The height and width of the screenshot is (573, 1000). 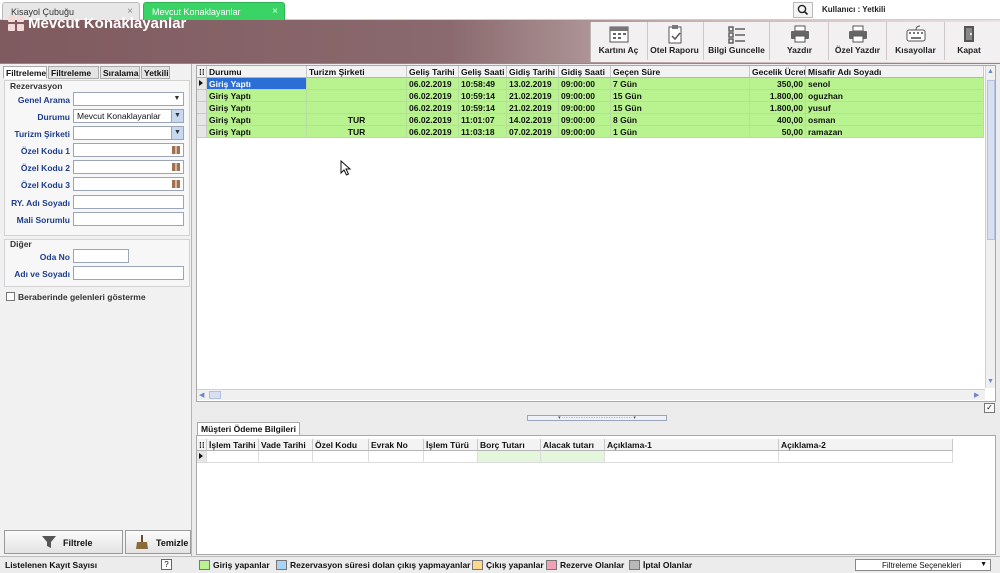 What do you see at coordinates (451, 445) in the screenshot?
I see `col-islem-turu: İşlem Türü` at bounding box center [451, 445].